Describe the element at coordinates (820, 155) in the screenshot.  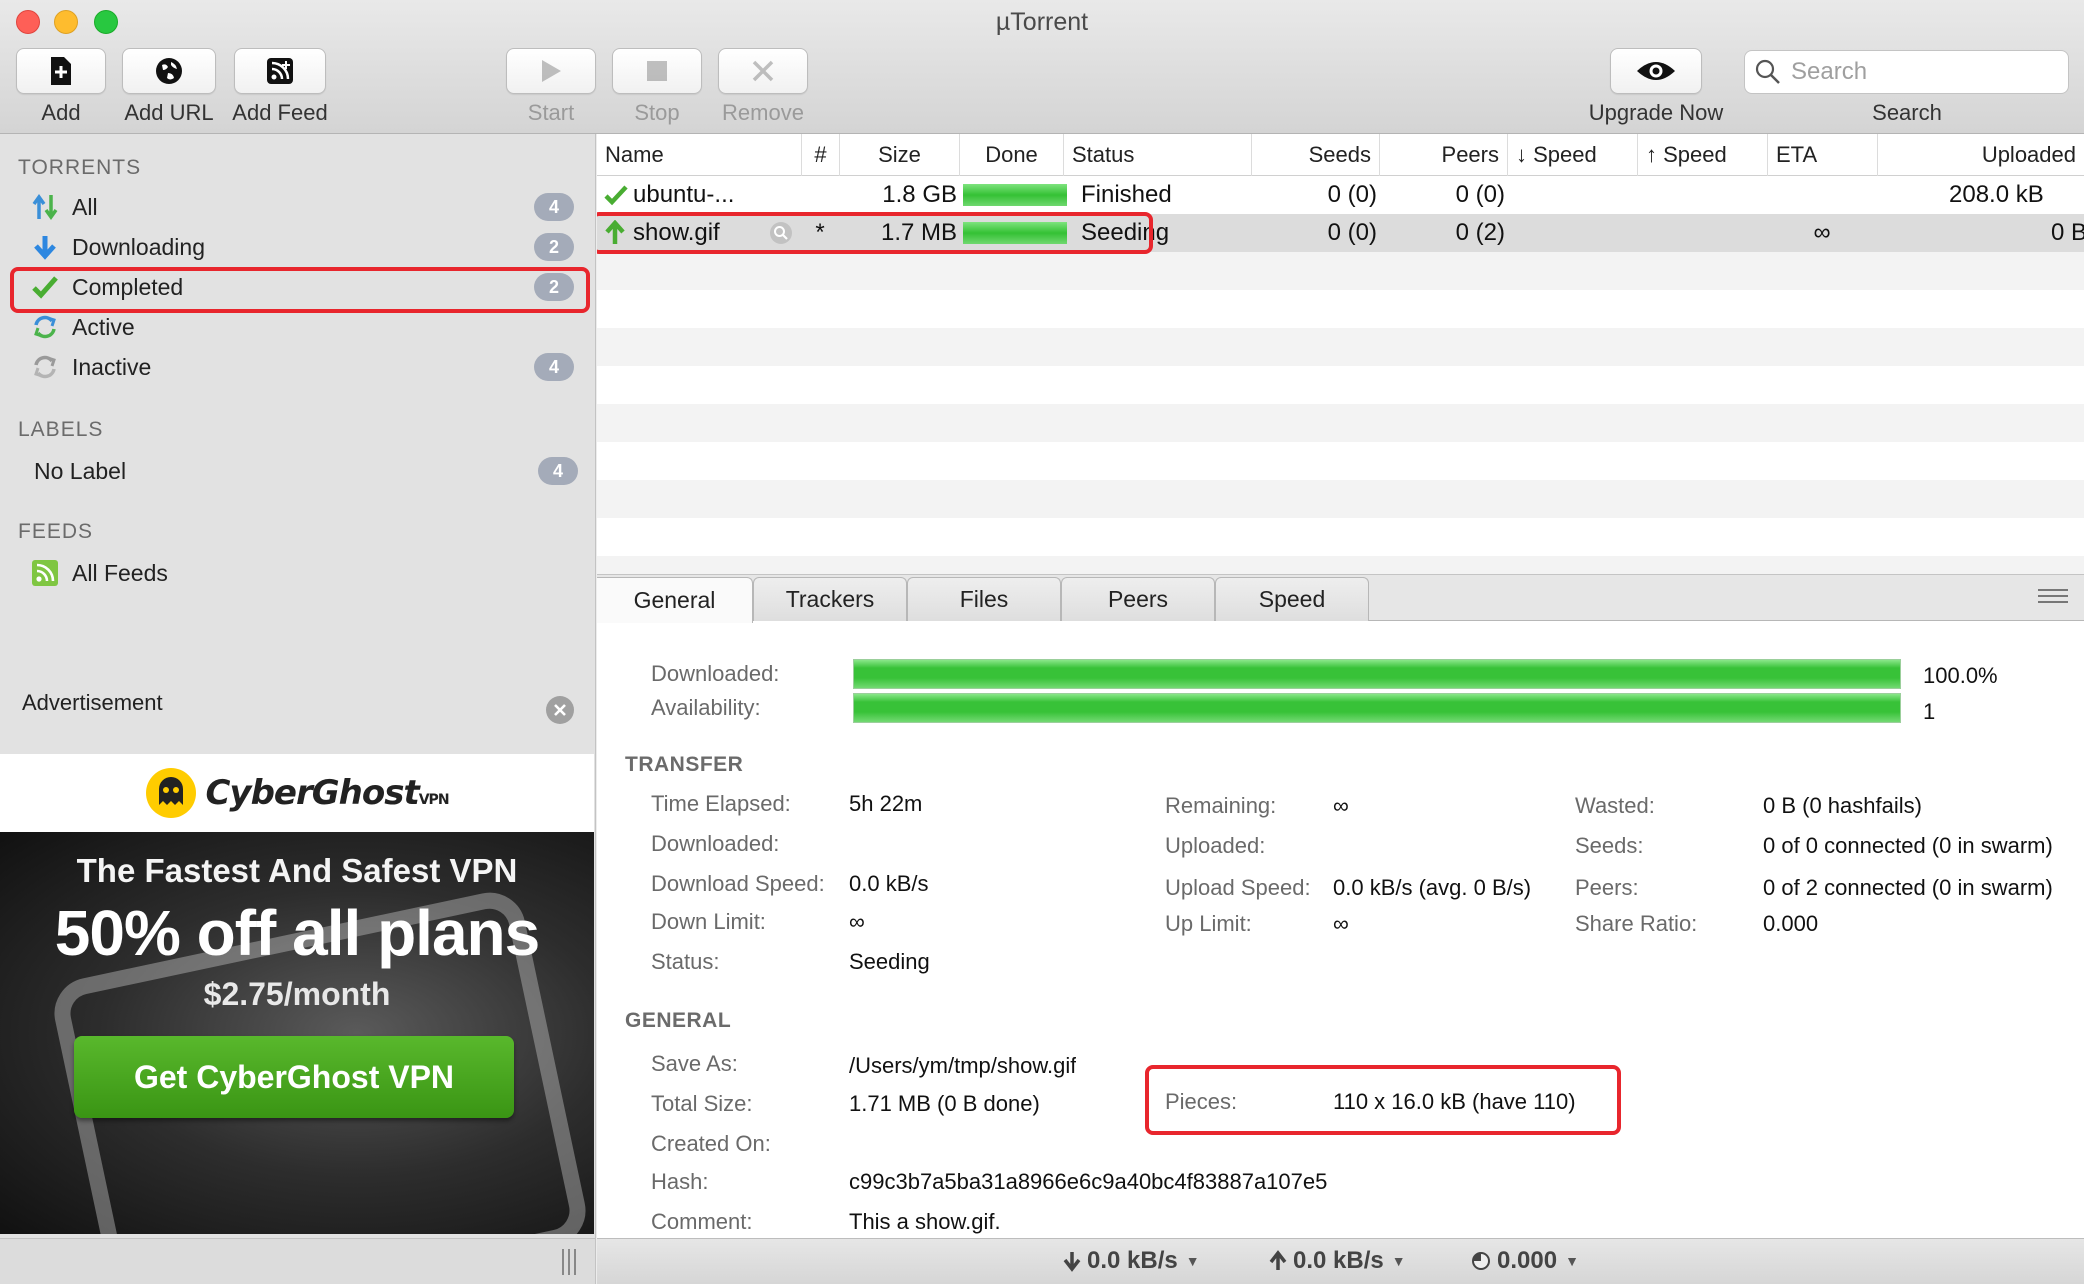
I see `column-header-number: #` at that location.